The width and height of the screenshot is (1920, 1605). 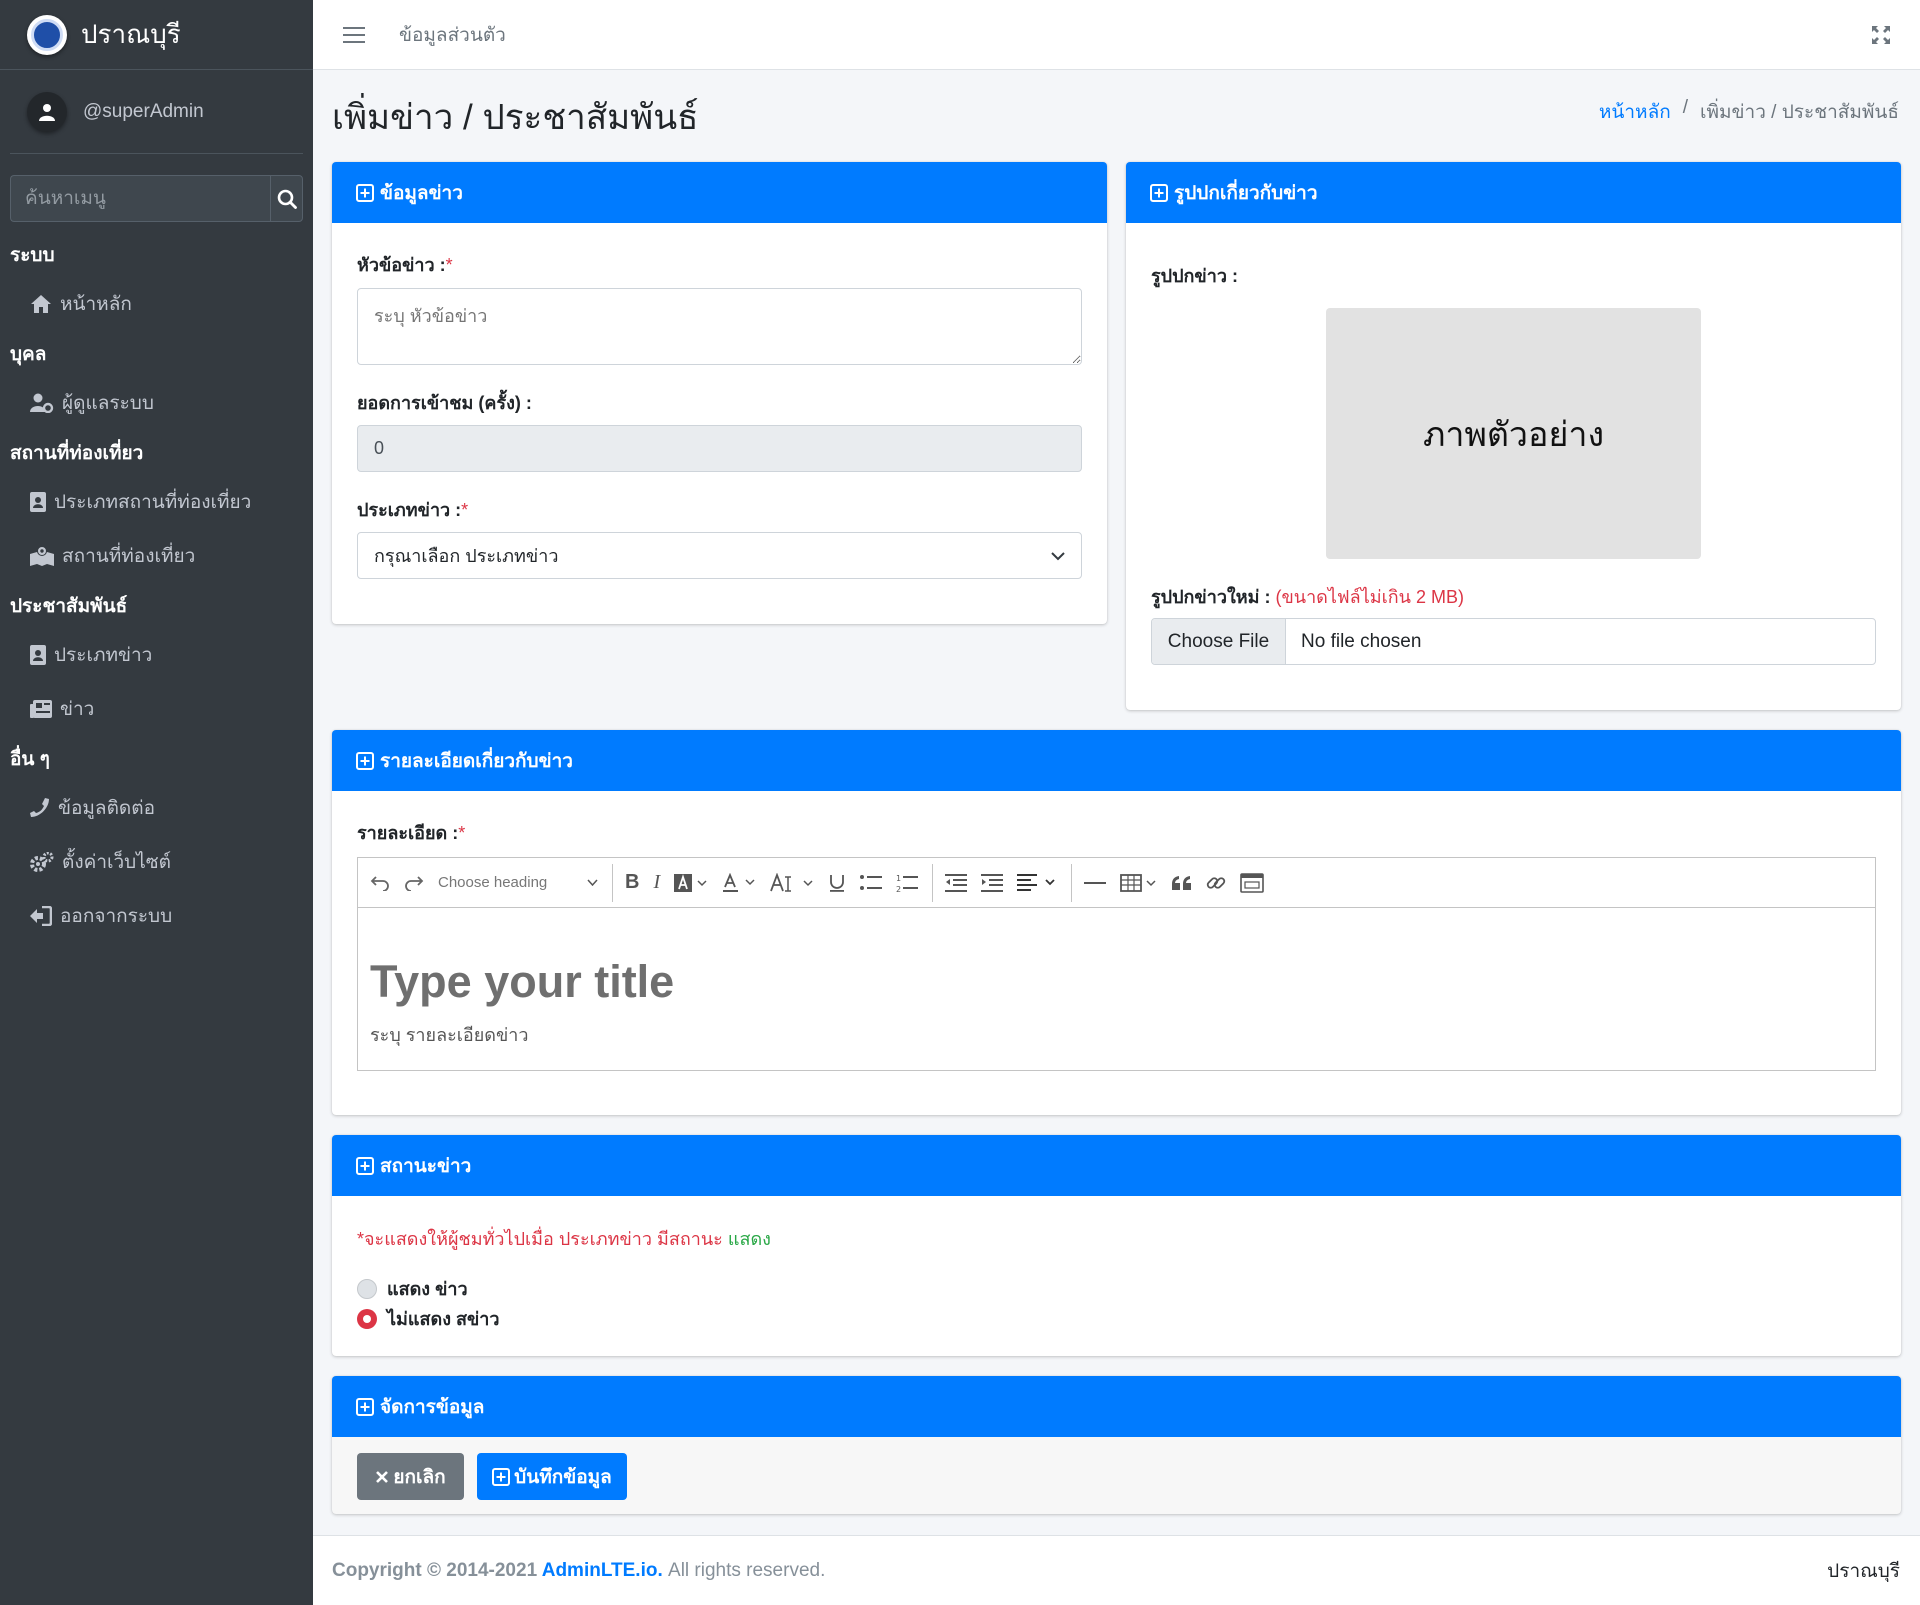 What do you see at coordinates (493, 882) in the screenshot?
I see `heading-dropdown-label: Choose heading` at bounding box center [493, 882].